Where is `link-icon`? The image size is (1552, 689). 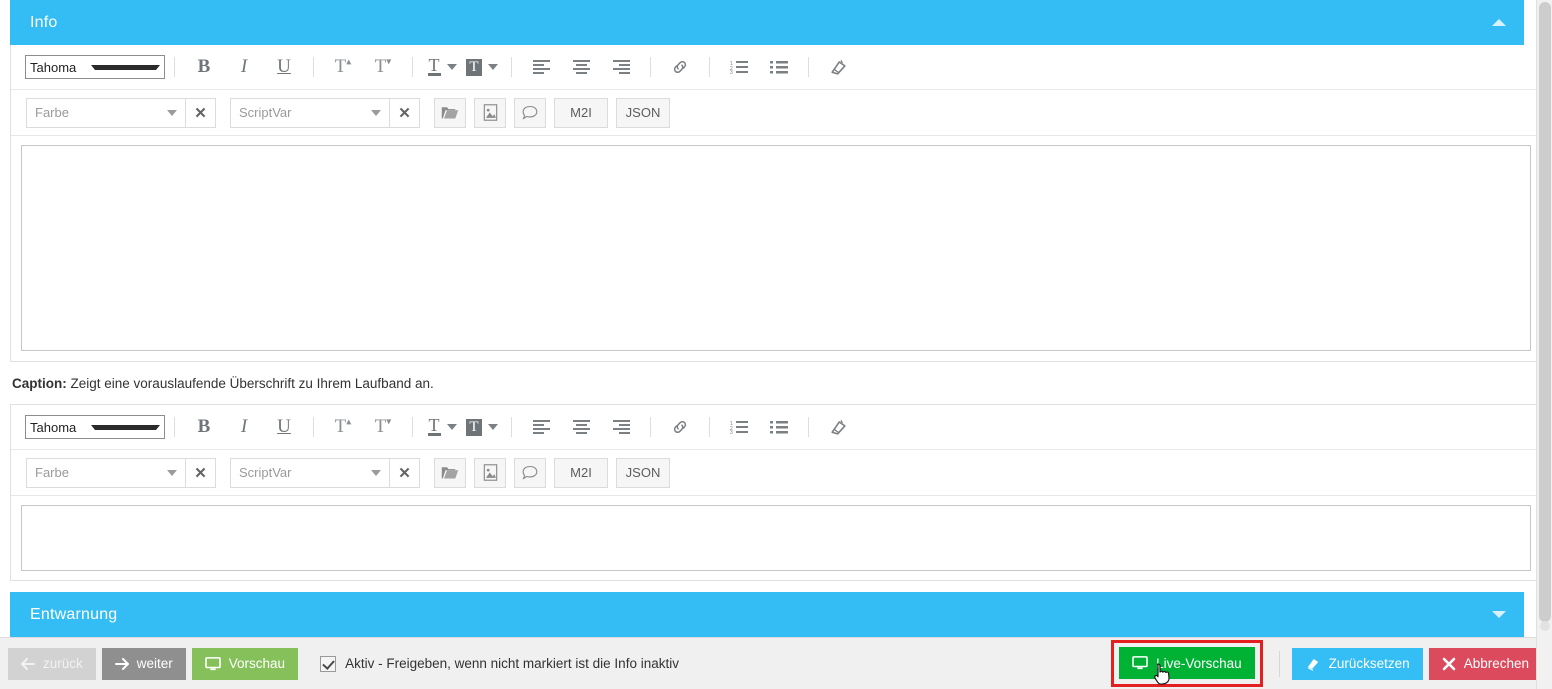
link-icon is located at coordinates (680, 67).